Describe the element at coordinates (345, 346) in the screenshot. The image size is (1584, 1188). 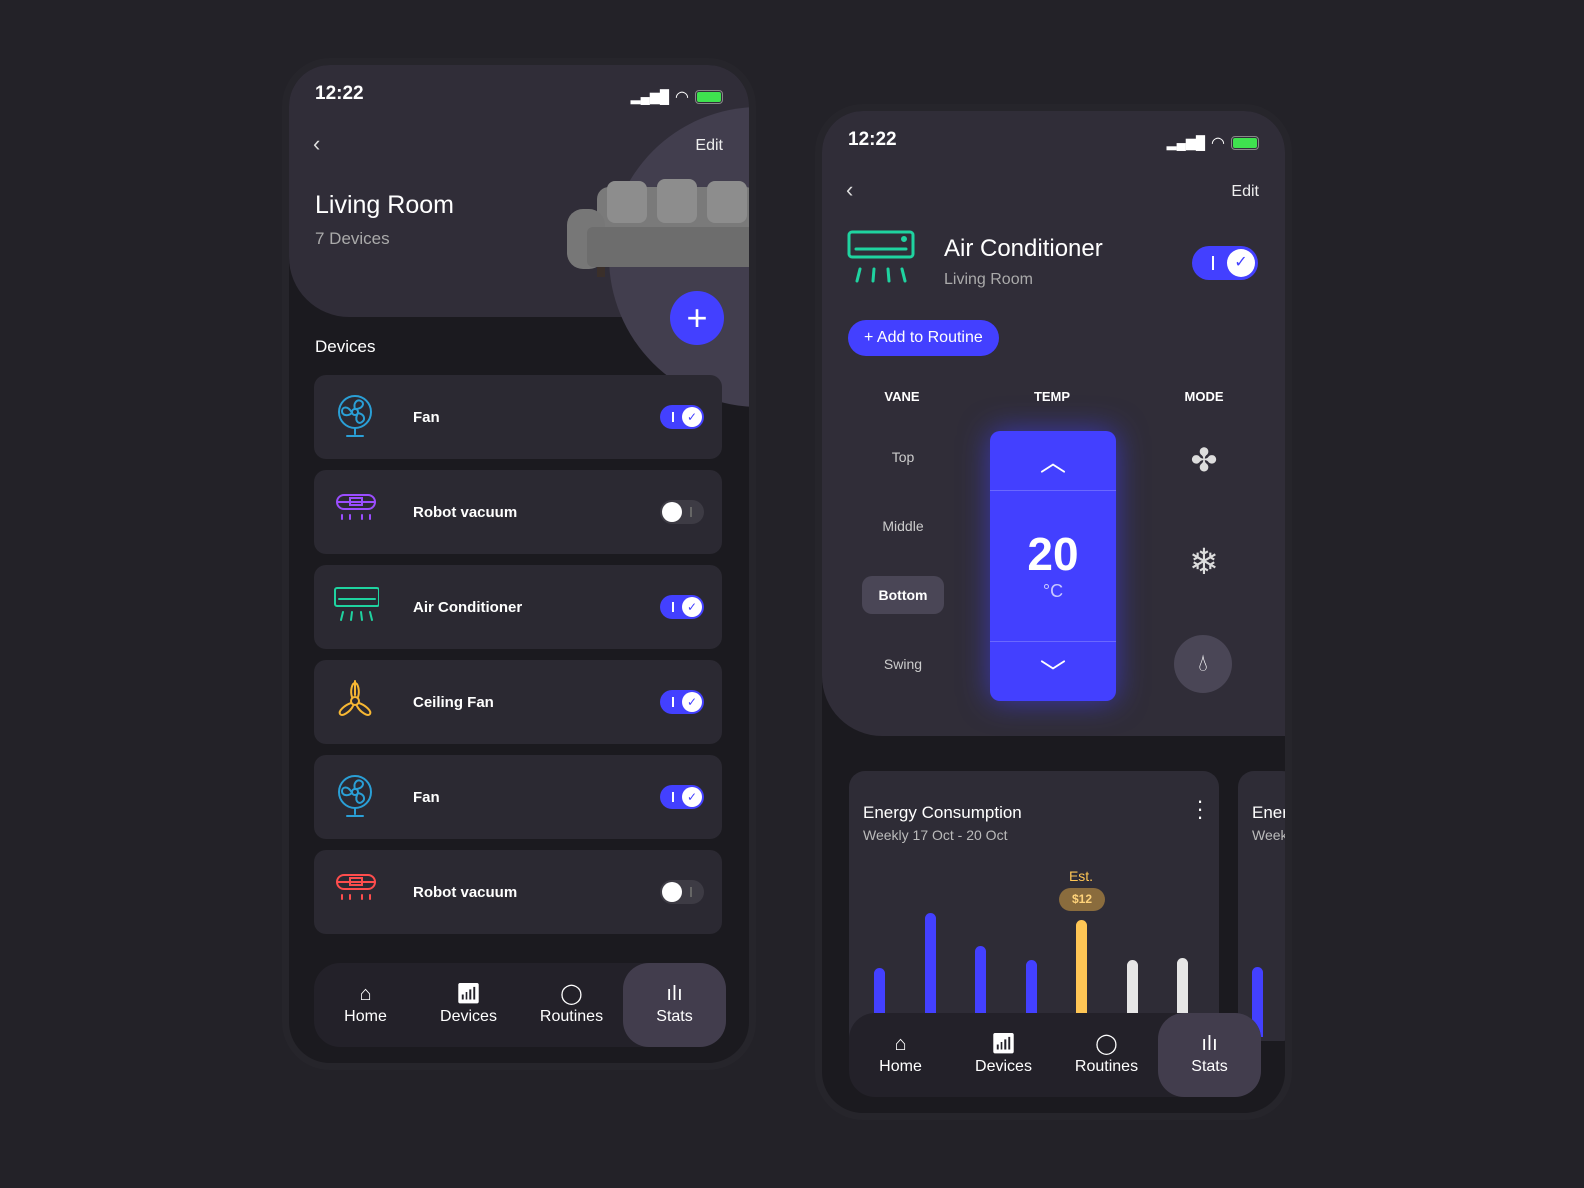
I see `devices-heading: Devices` at that location.